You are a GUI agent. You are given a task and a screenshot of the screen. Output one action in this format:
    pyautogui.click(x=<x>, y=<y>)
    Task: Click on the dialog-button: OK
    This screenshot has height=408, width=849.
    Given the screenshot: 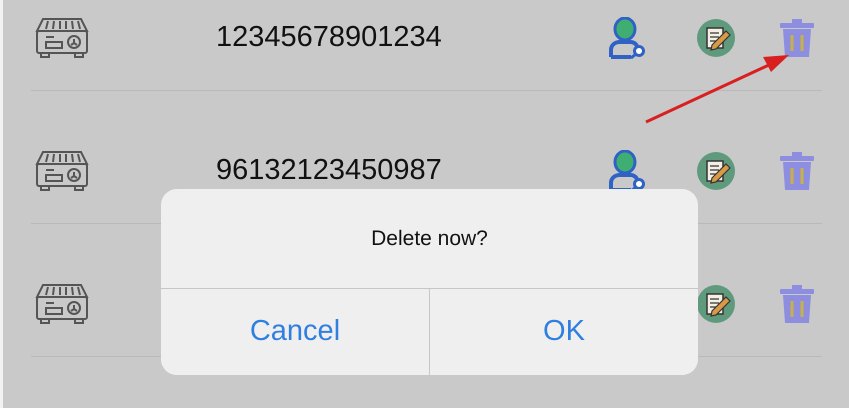 What is the action you would take?
    pyautogui.click(x=563, y=332)
    